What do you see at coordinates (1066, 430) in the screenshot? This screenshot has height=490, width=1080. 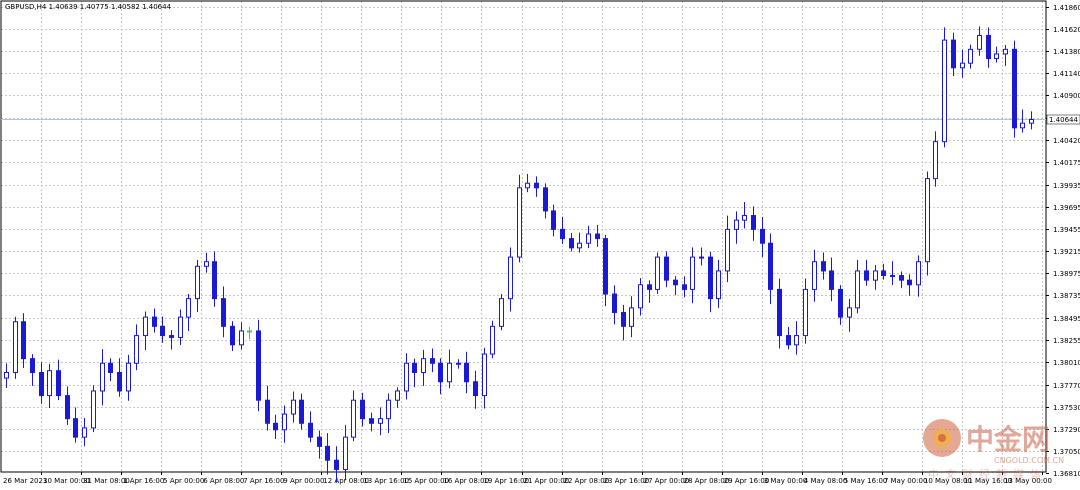 I see `y-tick-label: 1.37290` at bounding box center [1066, 430].